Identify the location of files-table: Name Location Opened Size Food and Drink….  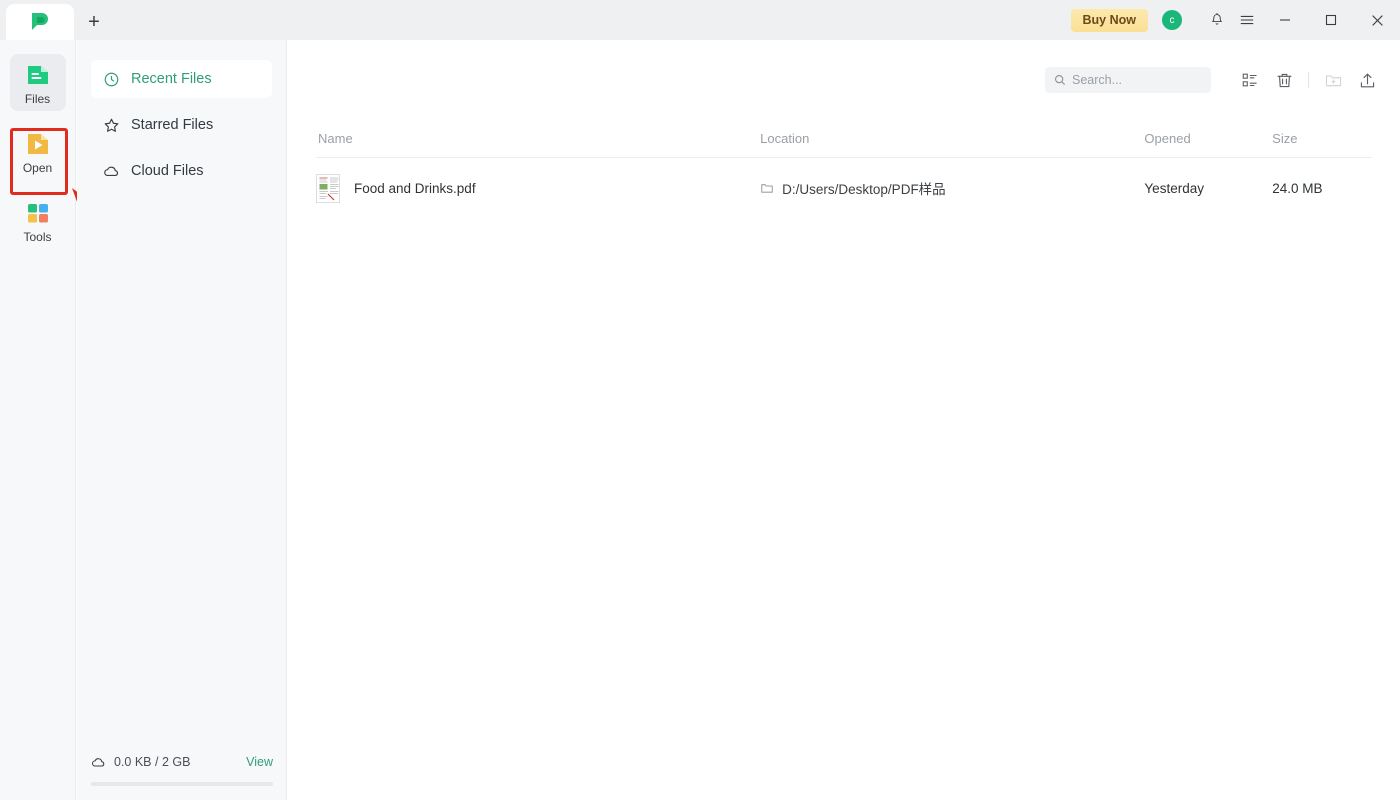
(844, 169).